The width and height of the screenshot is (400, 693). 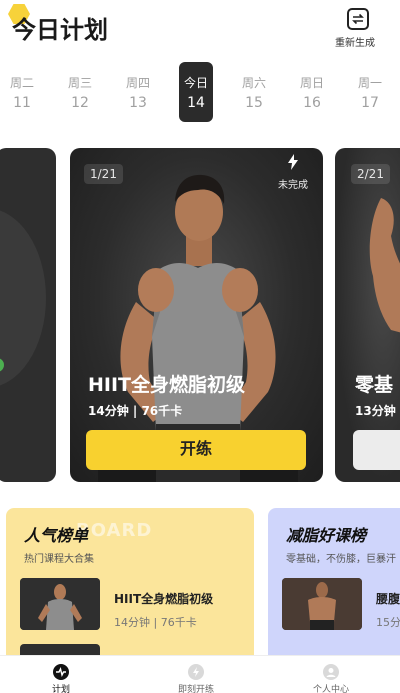 What do you see at coordinates (195, 689) in the screenshot?
I see `nav-label: 即刻开练` at bounding box center [195, 689].